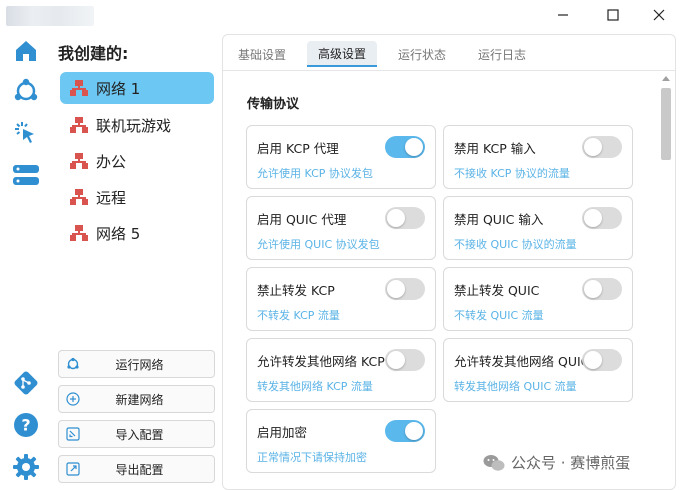 The width and height of the screenshot is (683, 490). I want to click on new-network-label: 新建网络, so click(139, 399).